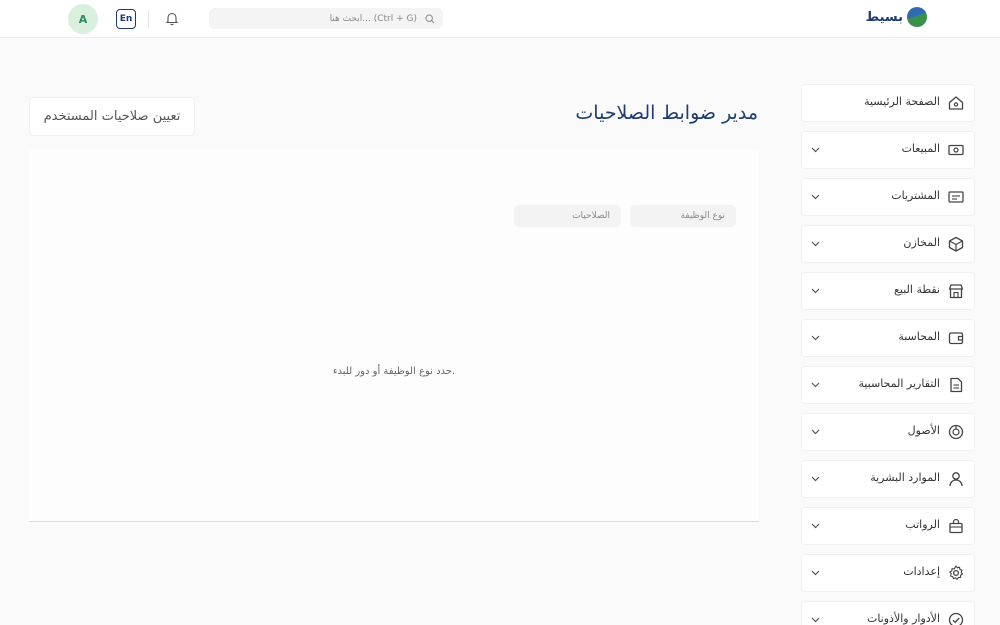  What do you see at coordinates (888, 150) in the screenshot?
I see `sidebar-item-sales: المبيعات` at bounding box center [888, 150].